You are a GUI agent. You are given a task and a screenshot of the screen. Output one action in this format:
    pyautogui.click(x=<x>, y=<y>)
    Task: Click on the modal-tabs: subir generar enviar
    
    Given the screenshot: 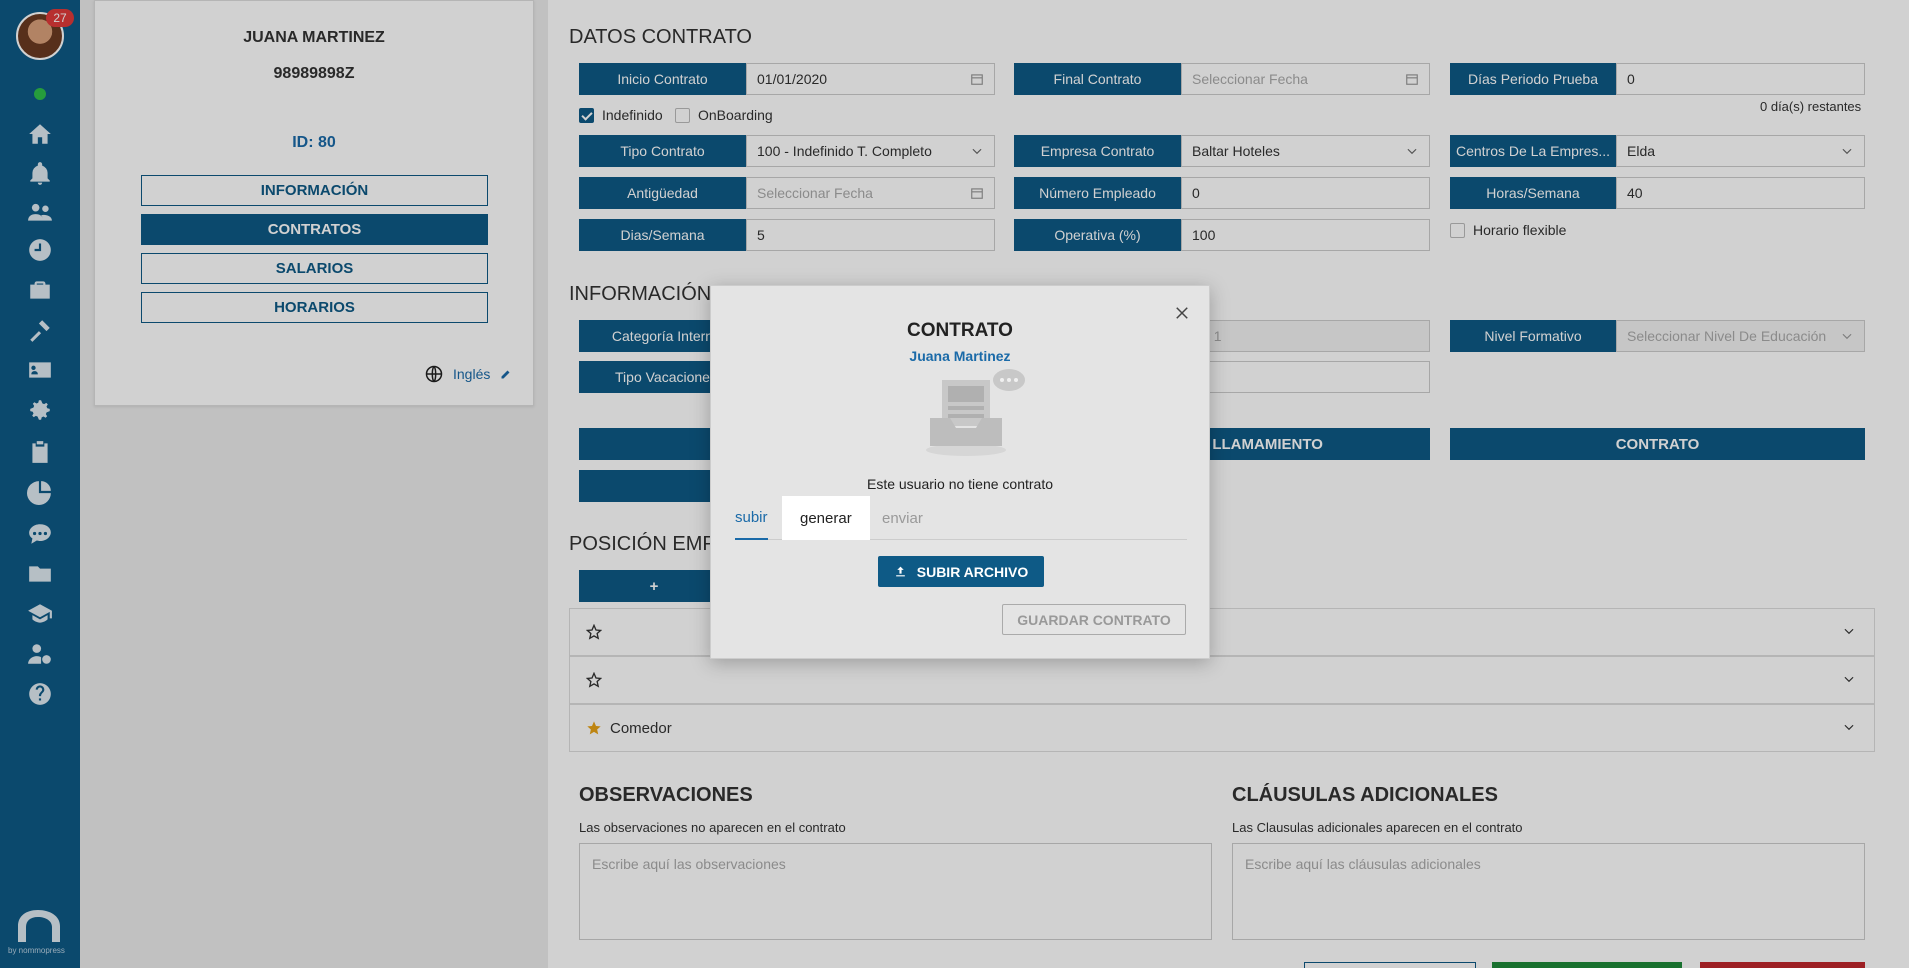 What is the action you would take?
    pyautogui.click(x=961, y=518)
    